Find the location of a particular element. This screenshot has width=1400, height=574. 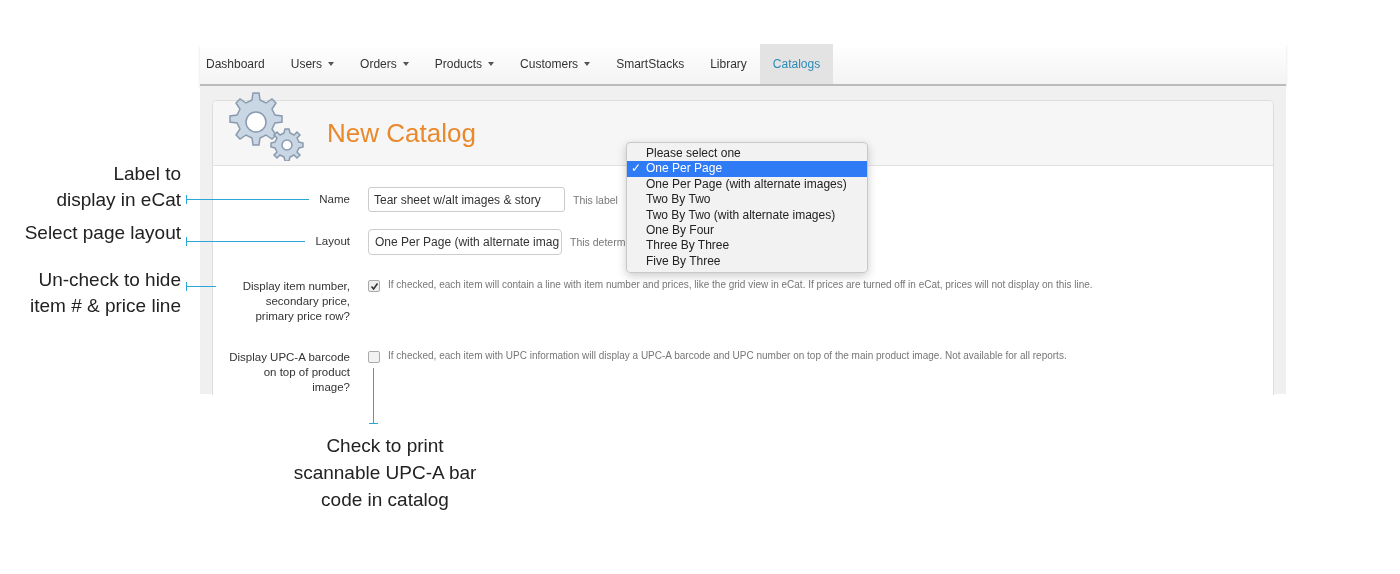

help-text: This label is located at coordinates (595, 199).